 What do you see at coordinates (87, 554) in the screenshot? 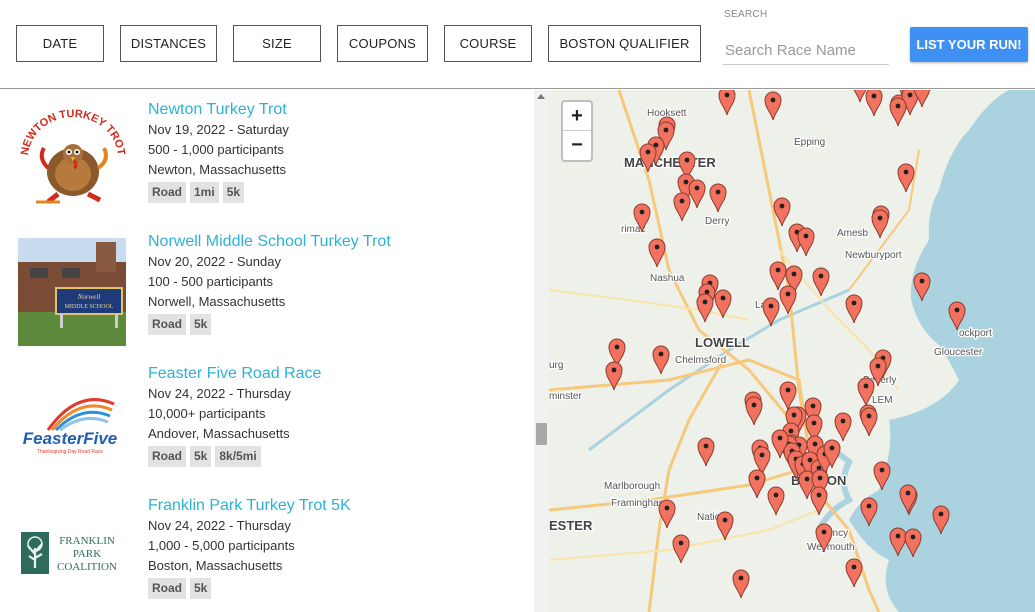
I see `franklin-logo-line2: PARK` at bounding box center [87, 554].